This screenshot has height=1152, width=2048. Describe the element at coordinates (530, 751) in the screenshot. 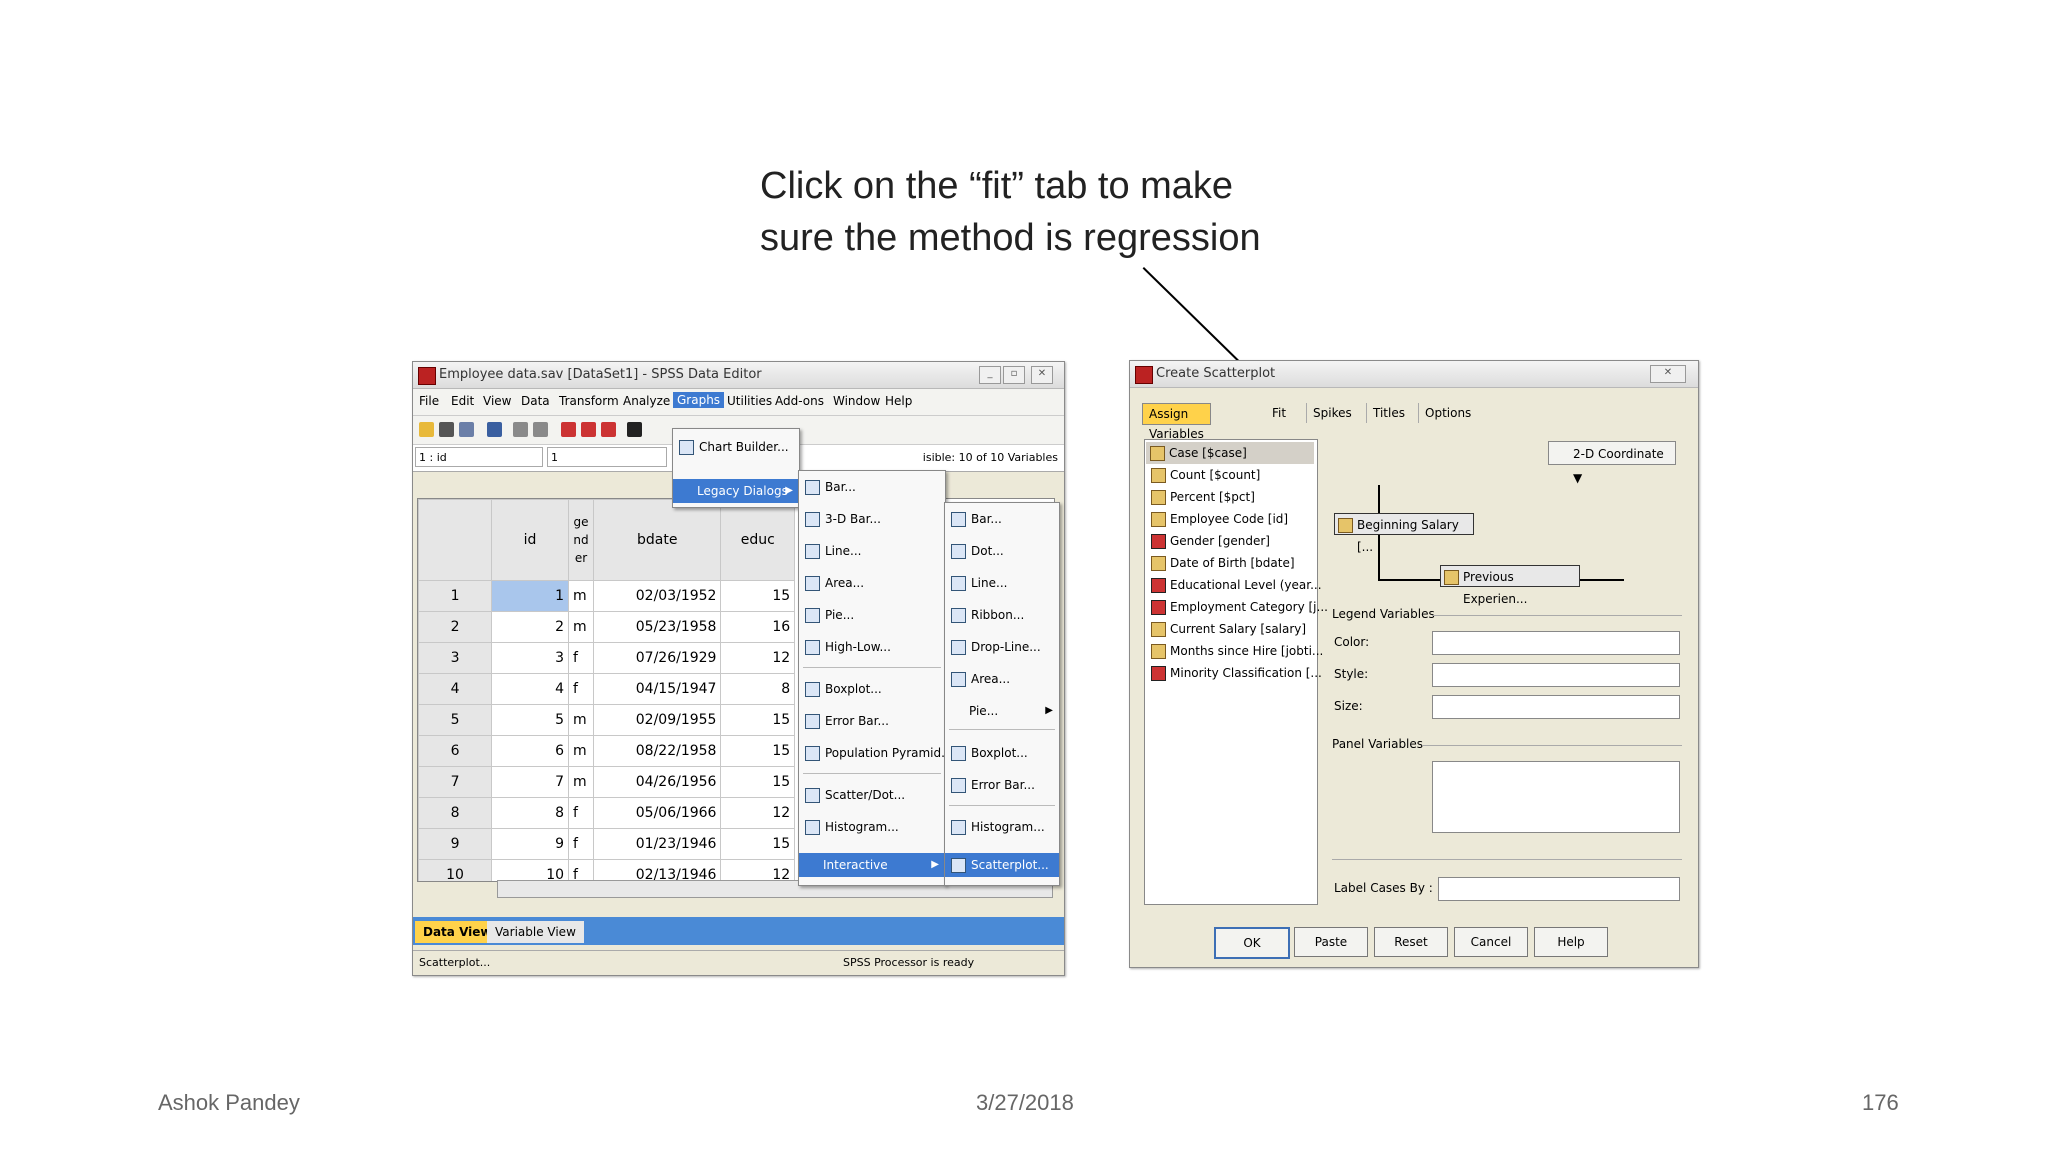

I see `cell-id: 6` at that location.